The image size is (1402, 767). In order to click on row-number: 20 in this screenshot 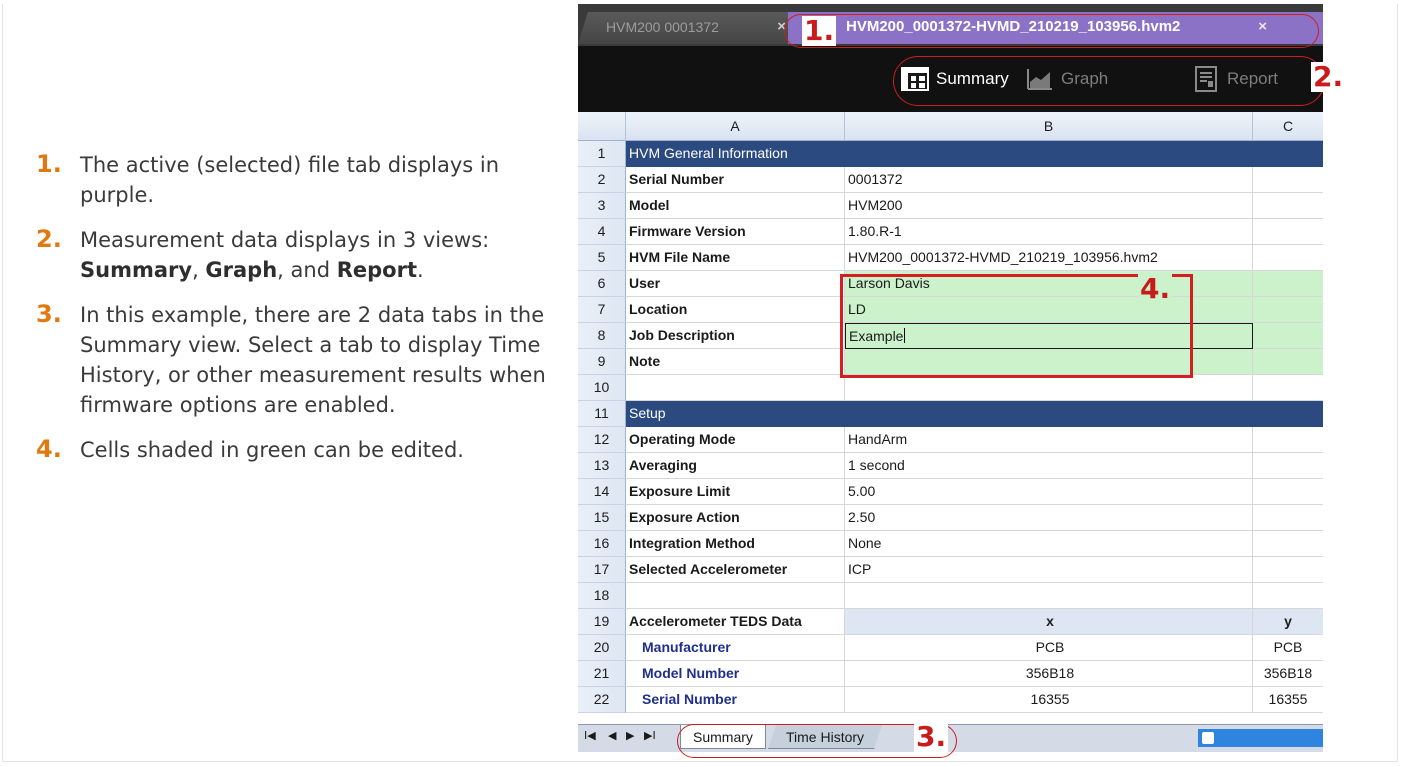, I will do `click(602, 648)`.